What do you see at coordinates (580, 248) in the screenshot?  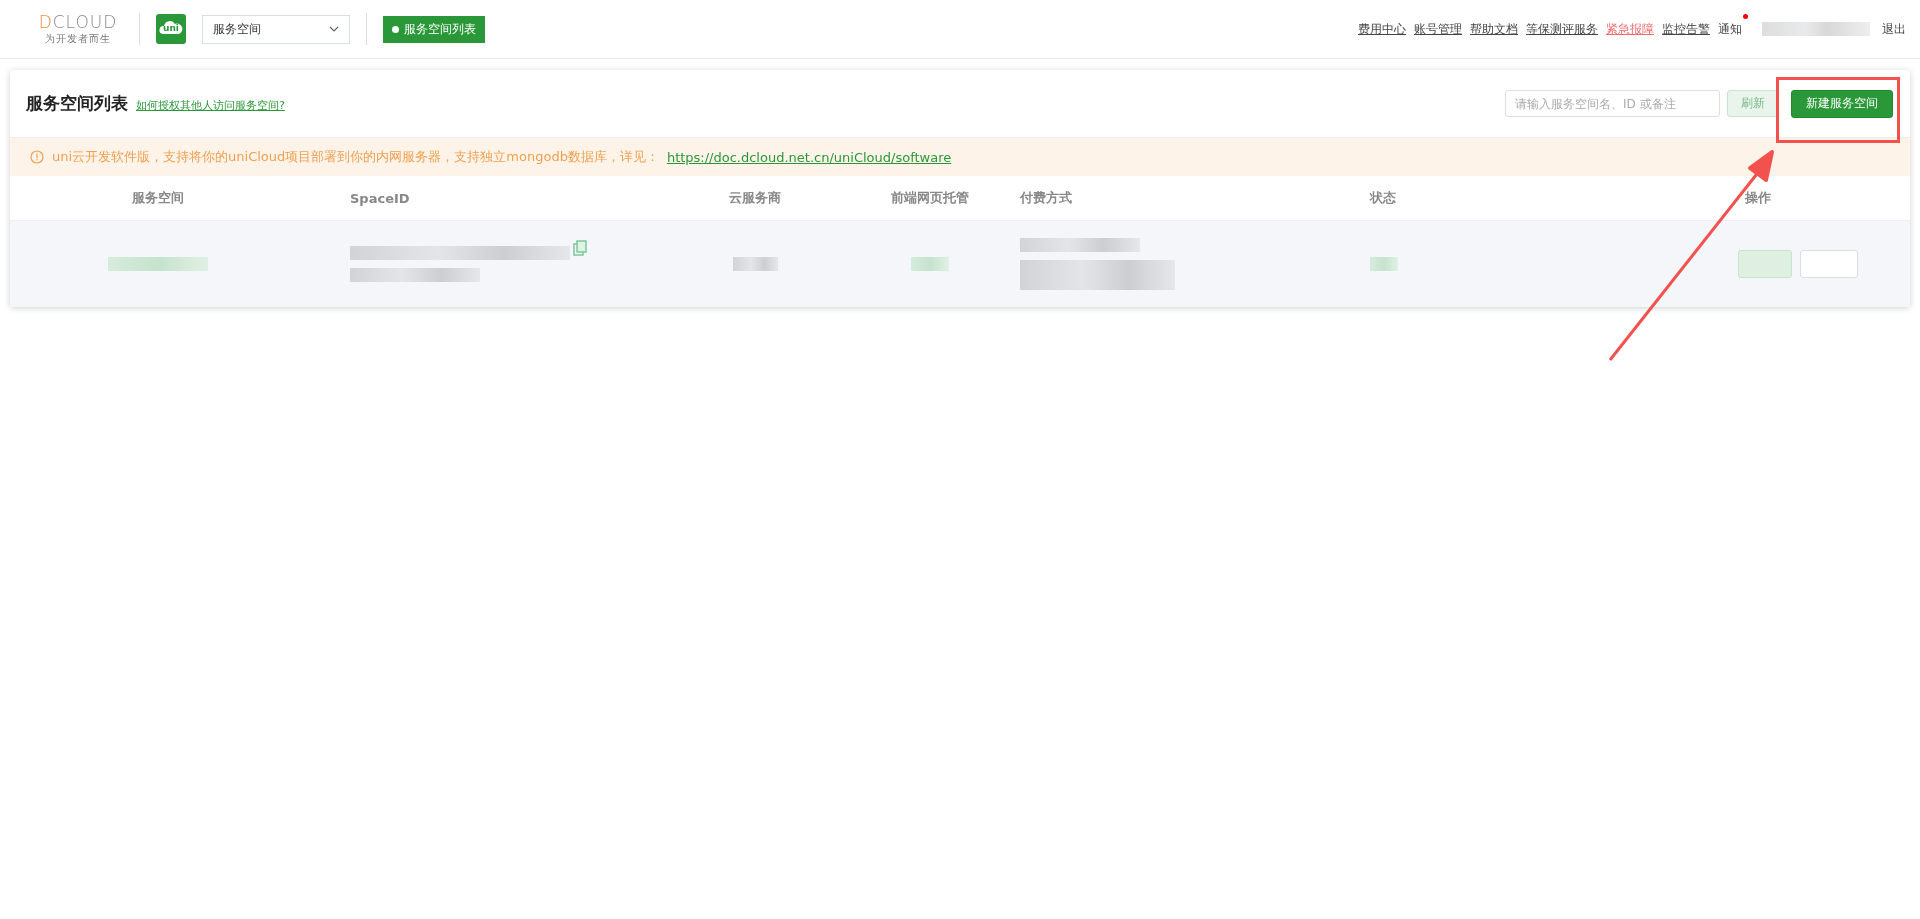 I see `copy-icon` at bounding box center [580, 248].